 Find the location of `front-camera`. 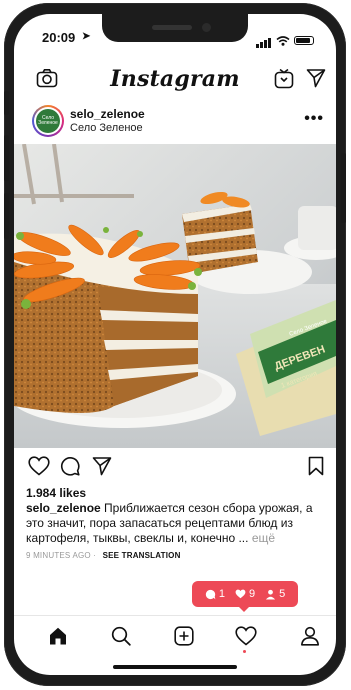

front-camera is located at coordinates (206, 27).